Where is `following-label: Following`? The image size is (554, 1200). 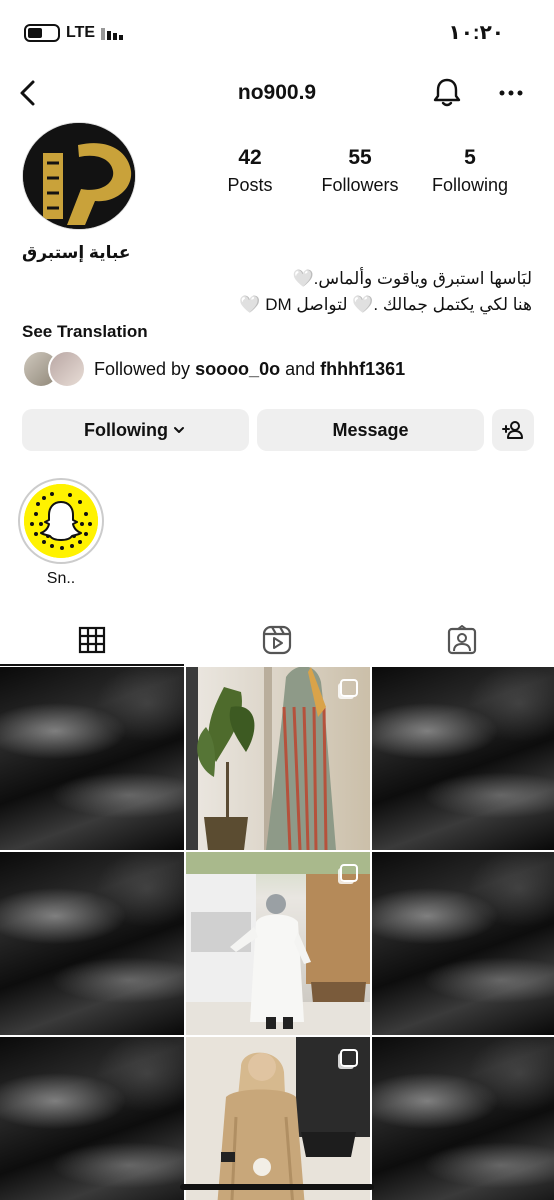
following-label: Following is located at coordinates (470, 185).